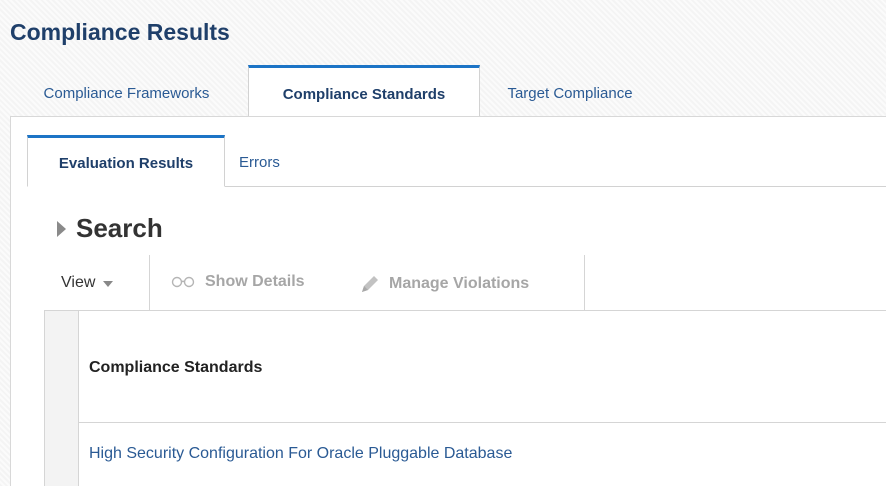 The image size is (886, 486). What do you see at coordinates (176, 367) in the screenshot?
I see `column-header-label: Compliance Standards` at bounding box center [176, 367].